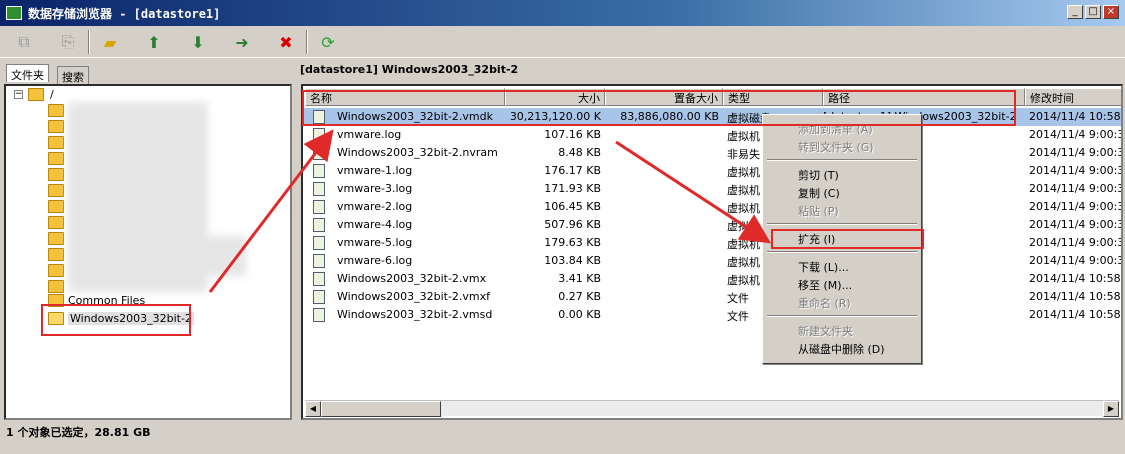 The image size is (1125, 454). What do you see at coordinates (572, 206) in the screenshot?
I see `cell-size: 106.45 KB` at bounding box center [572, 206].